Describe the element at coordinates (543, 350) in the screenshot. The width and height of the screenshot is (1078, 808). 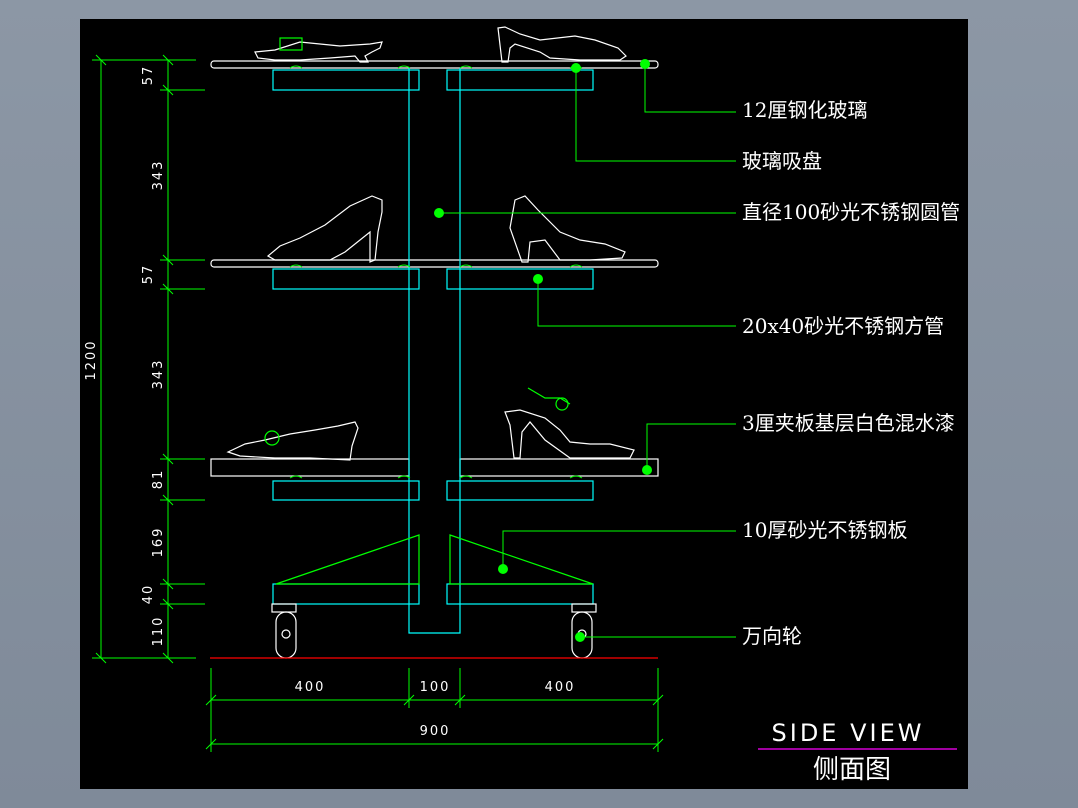
I see `leader-dots` at that location.